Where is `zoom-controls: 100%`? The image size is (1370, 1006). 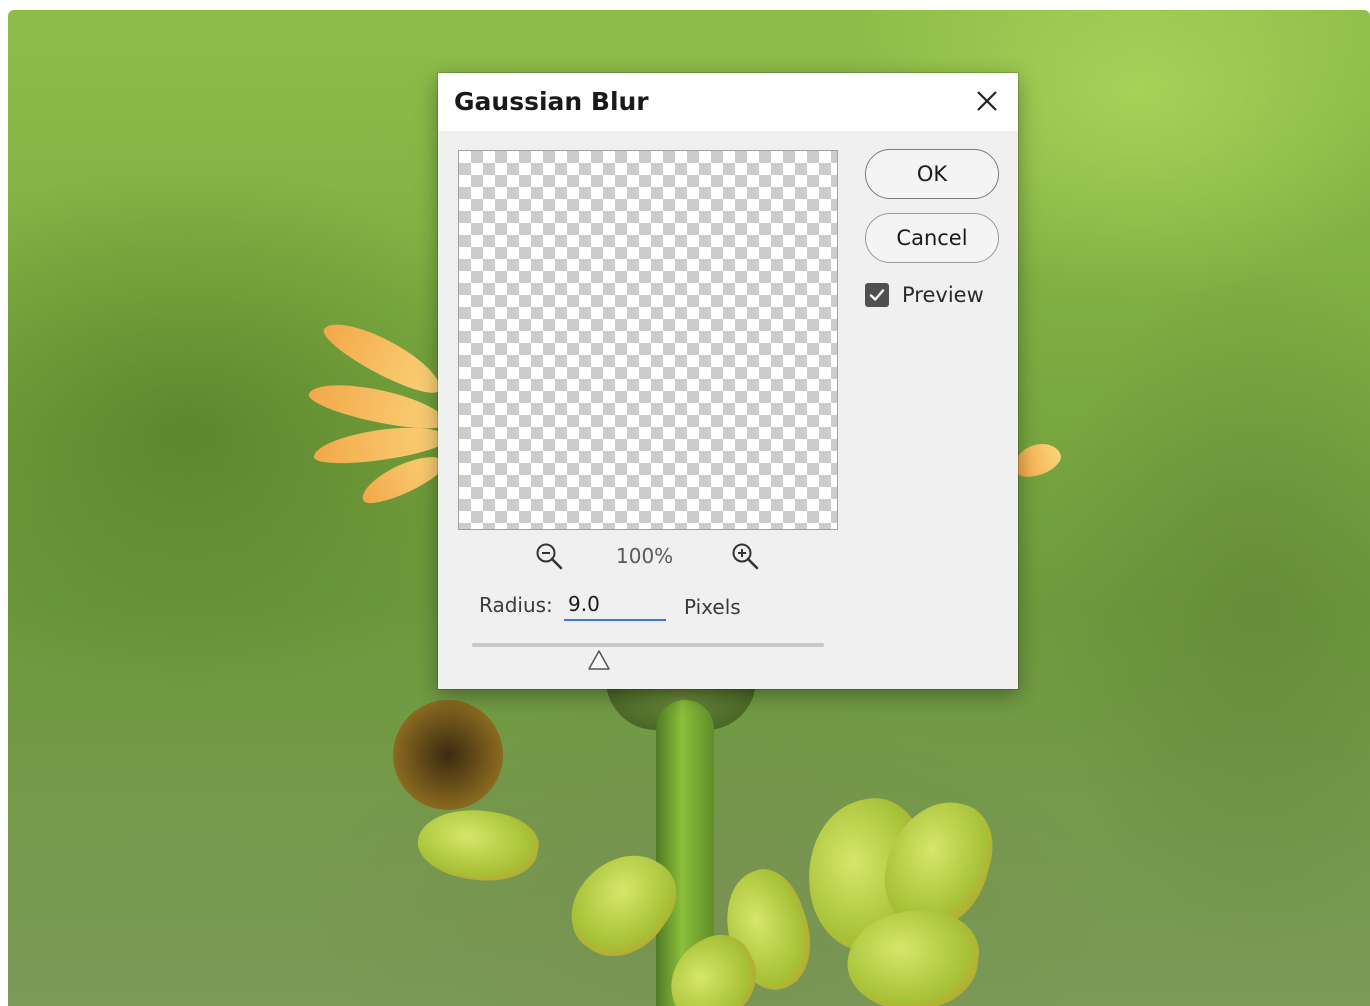
zoom-controls: 100% is located at coordinates (648, 555).